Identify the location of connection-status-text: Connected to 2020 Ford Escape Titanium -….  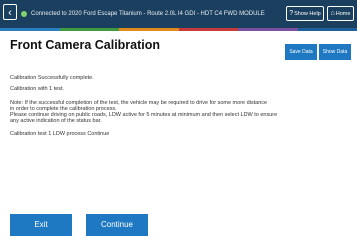
(148, 14).